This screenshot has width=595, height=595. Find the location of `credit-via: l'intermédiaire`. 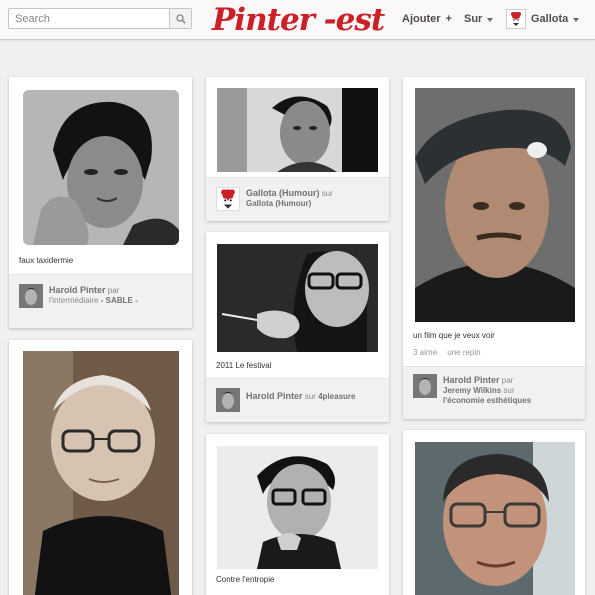

credit-via: l'intermédiaire is located at coordinates (74, 300).